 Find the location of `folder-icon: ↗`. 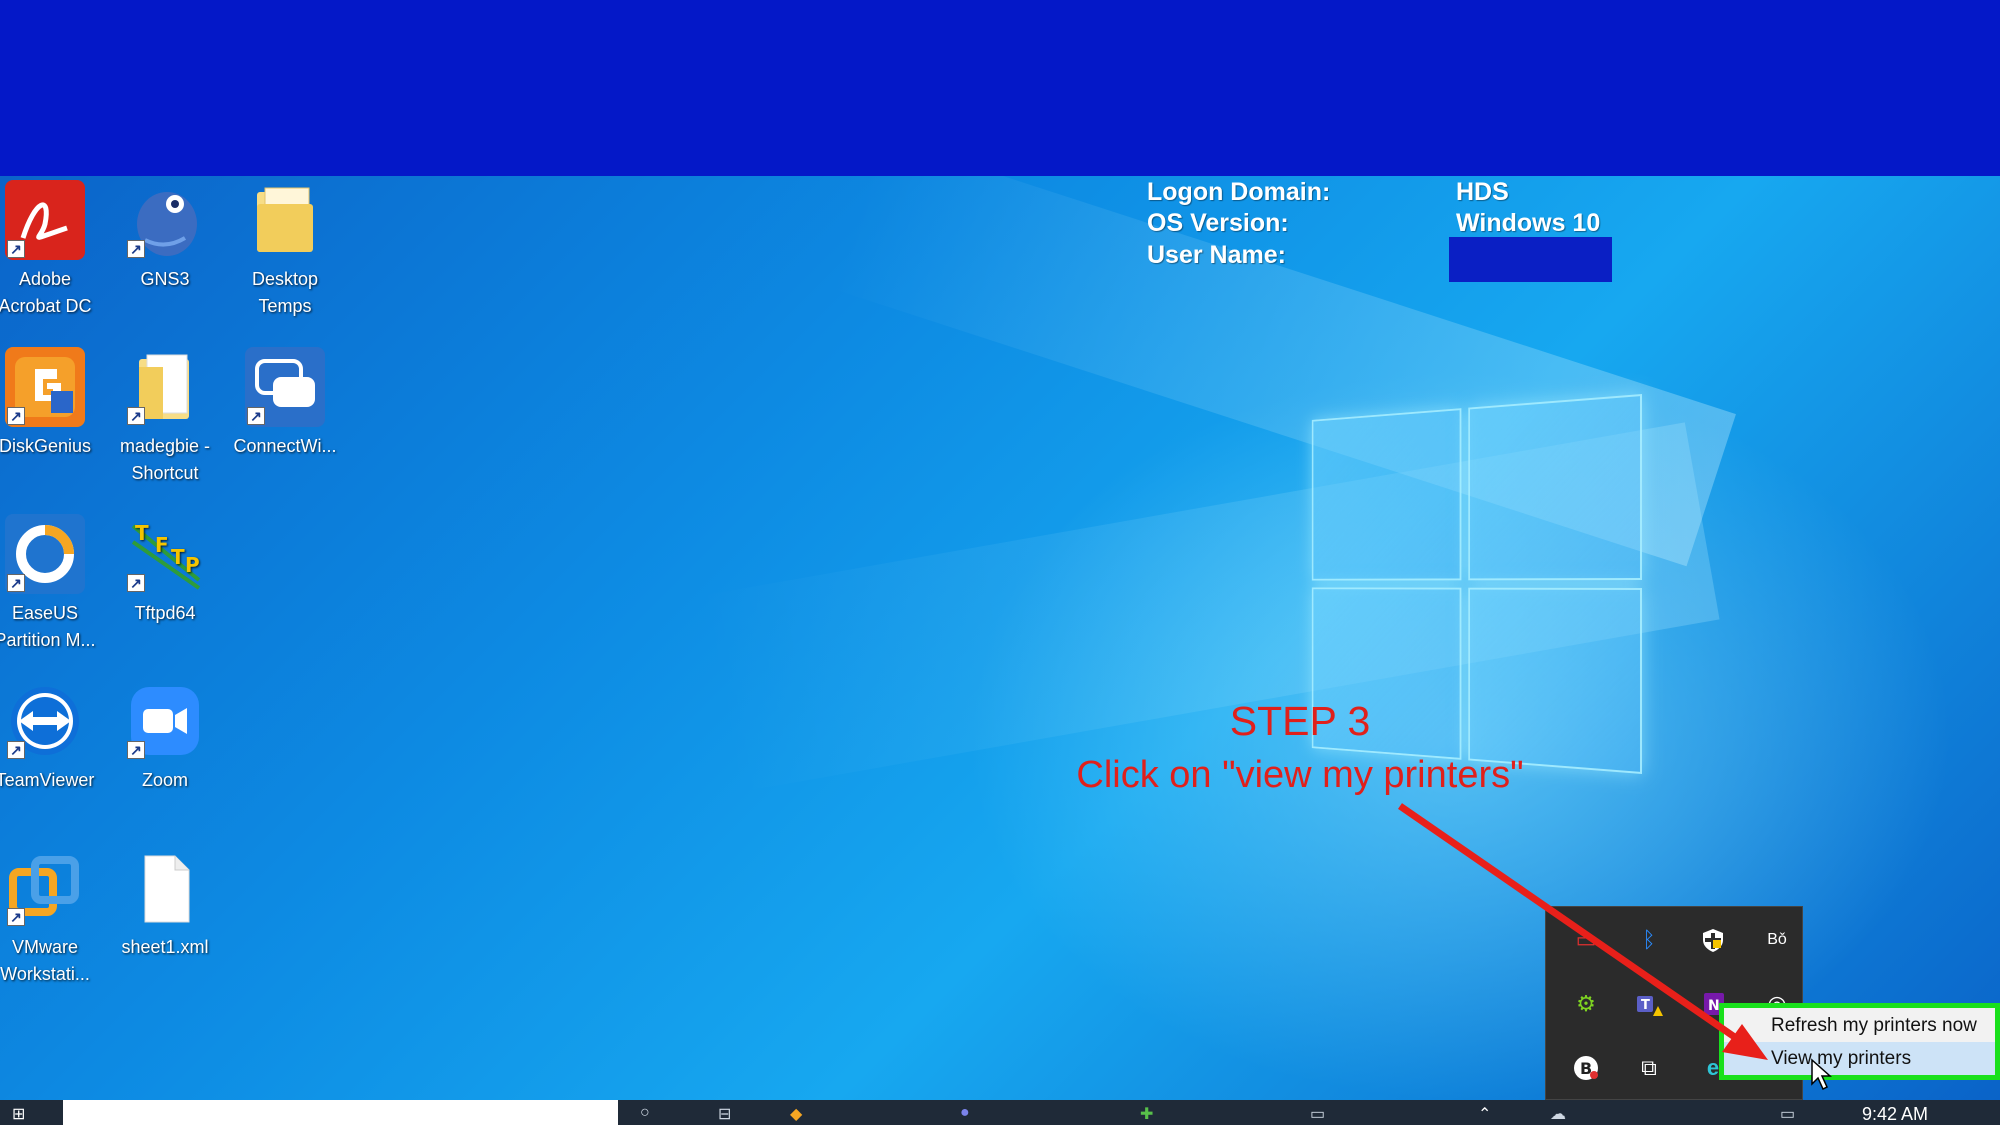

folder-icon: ↗ is located at coordinates (165, 387).